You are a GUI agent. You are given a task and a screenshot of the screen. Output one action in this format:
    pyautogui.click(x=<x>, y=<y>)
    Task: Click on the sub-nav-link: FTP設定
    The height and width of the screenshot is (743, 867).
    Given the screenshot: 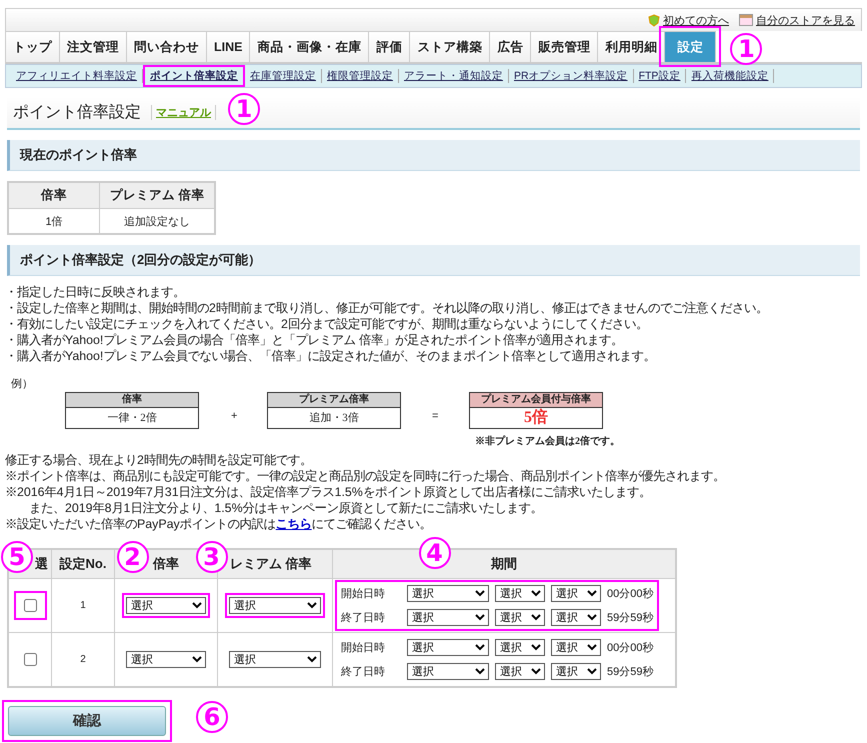 What is the action you would take?
    pyautogui.click(x=660, y=76)
    